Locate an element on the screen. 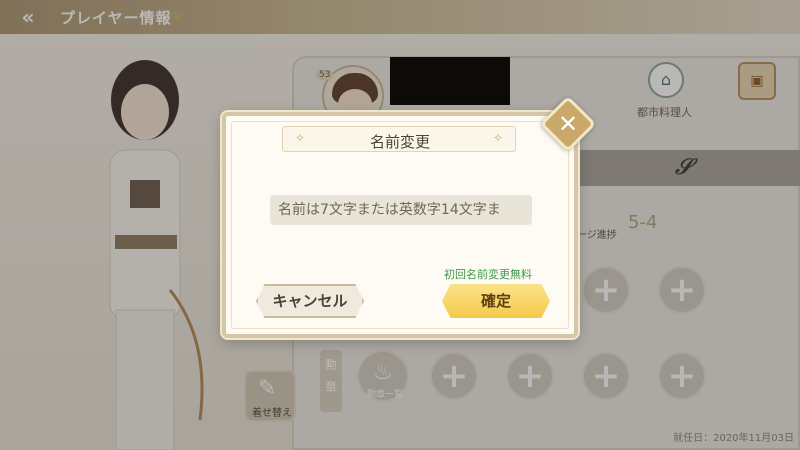  dialog-title-bar: ✧ 名前変更 ✧ is located at coordinates (399, 139).